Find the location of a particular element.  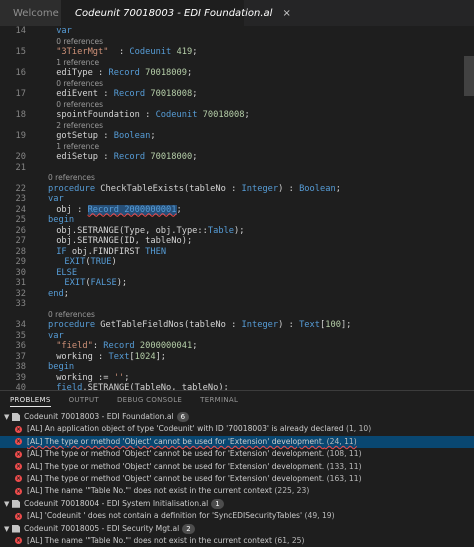

code-lens-references: 2 references is located at coordinates (237, 126).